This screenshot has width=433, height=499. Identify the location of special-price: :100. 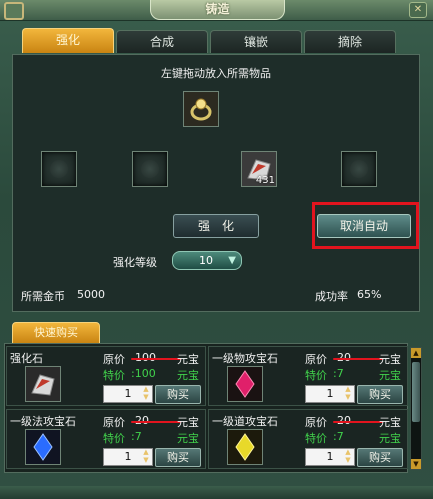
(143, 373).